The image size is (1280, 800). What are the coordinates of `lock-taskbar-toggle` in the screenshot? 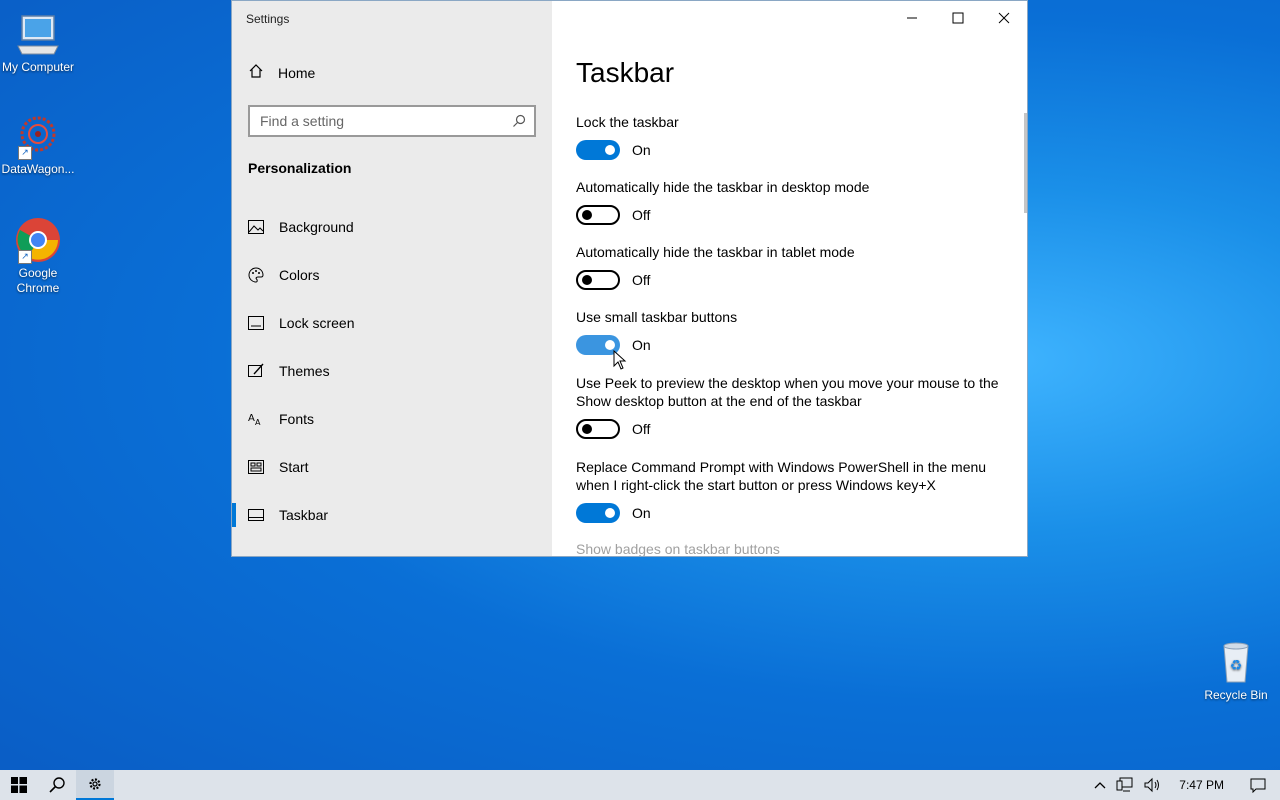 It's located at (598, 150).